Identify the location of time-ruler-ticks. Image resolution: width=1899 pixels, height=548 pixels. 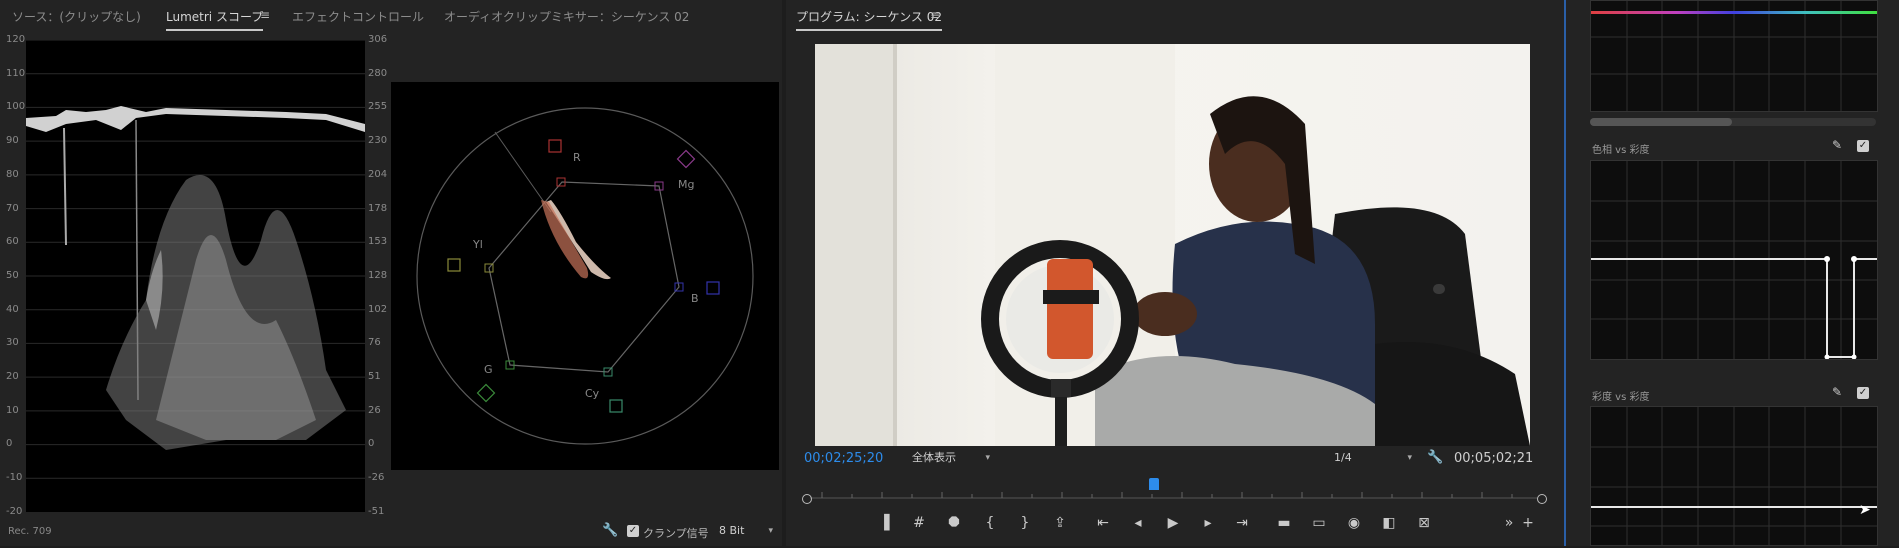
(1174, 495).